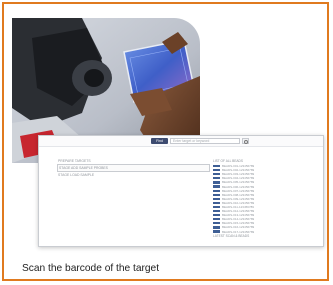 Image resolution: width=333 pixels, height=285 pixels. I want to click on app-toolbar: Find Enter target or keyword, so click(181, 141).